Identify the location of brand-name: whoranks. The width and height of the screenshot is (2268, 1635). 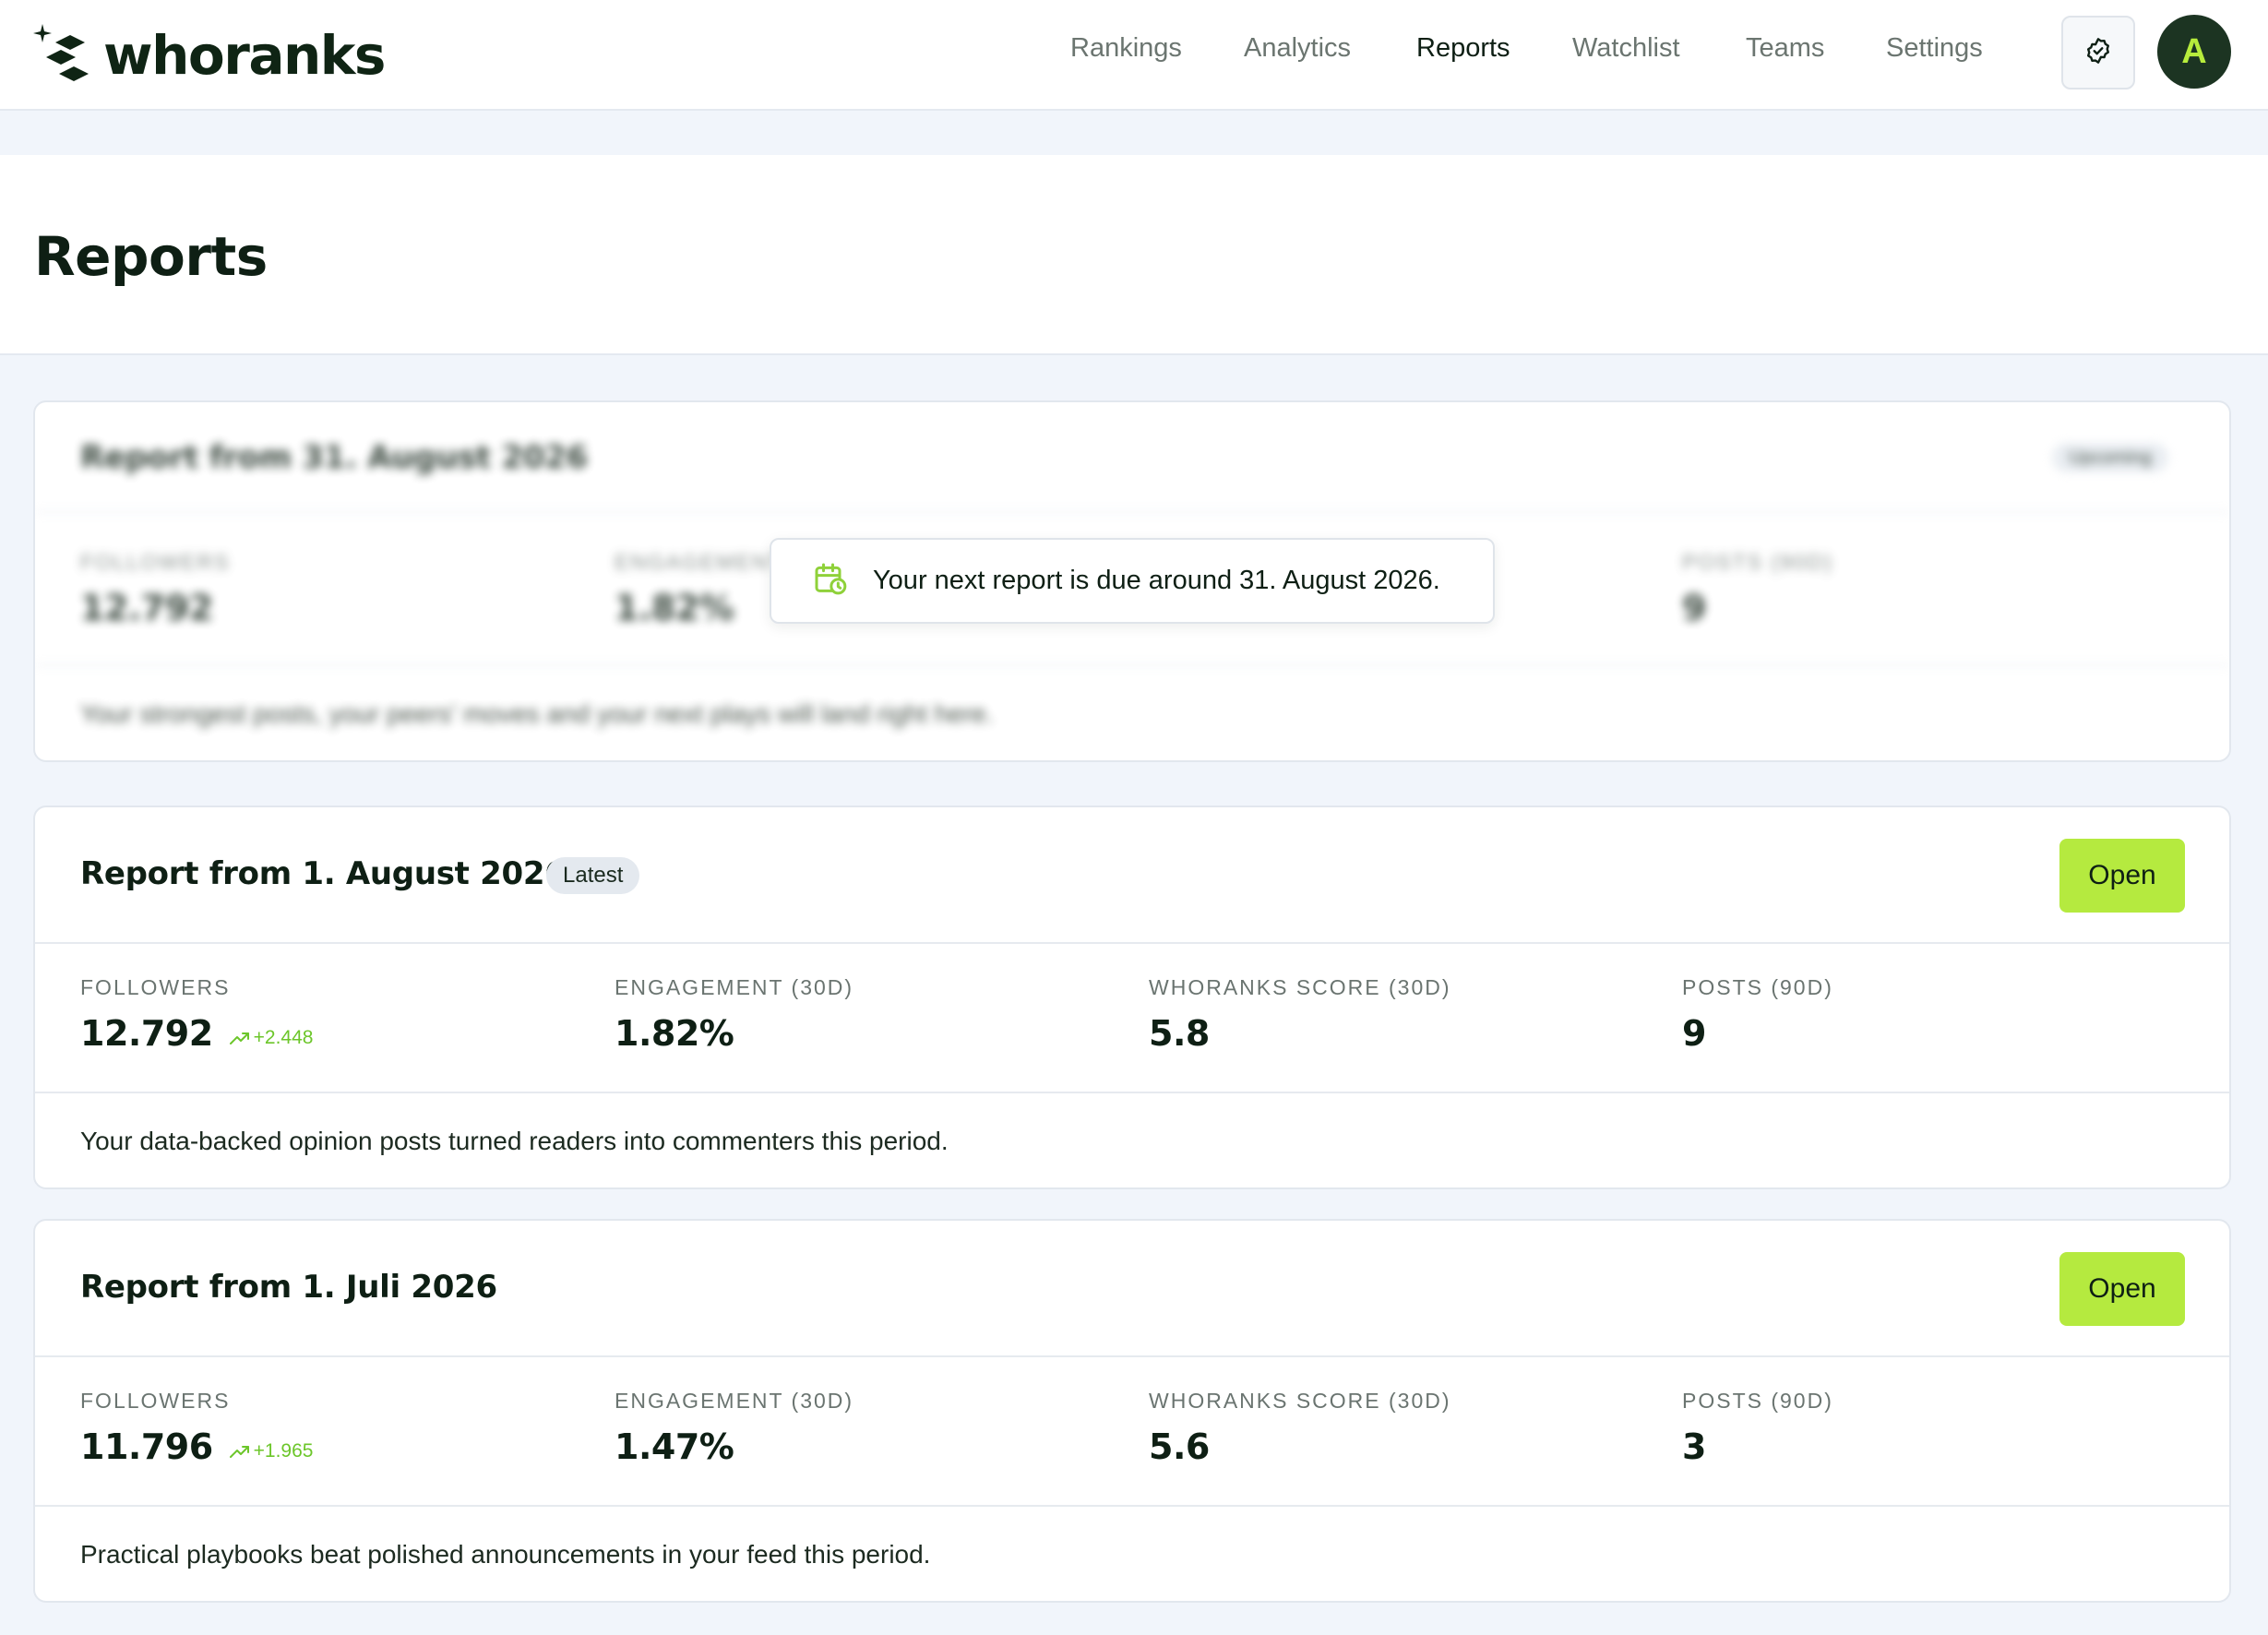
(245, 55).